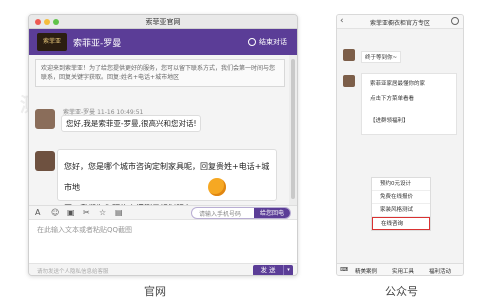 The image size is (499, 306). Describe the element at coordinates (389, 120) in the screenshot. I see `info-line: 【进群领福利】` at that location.